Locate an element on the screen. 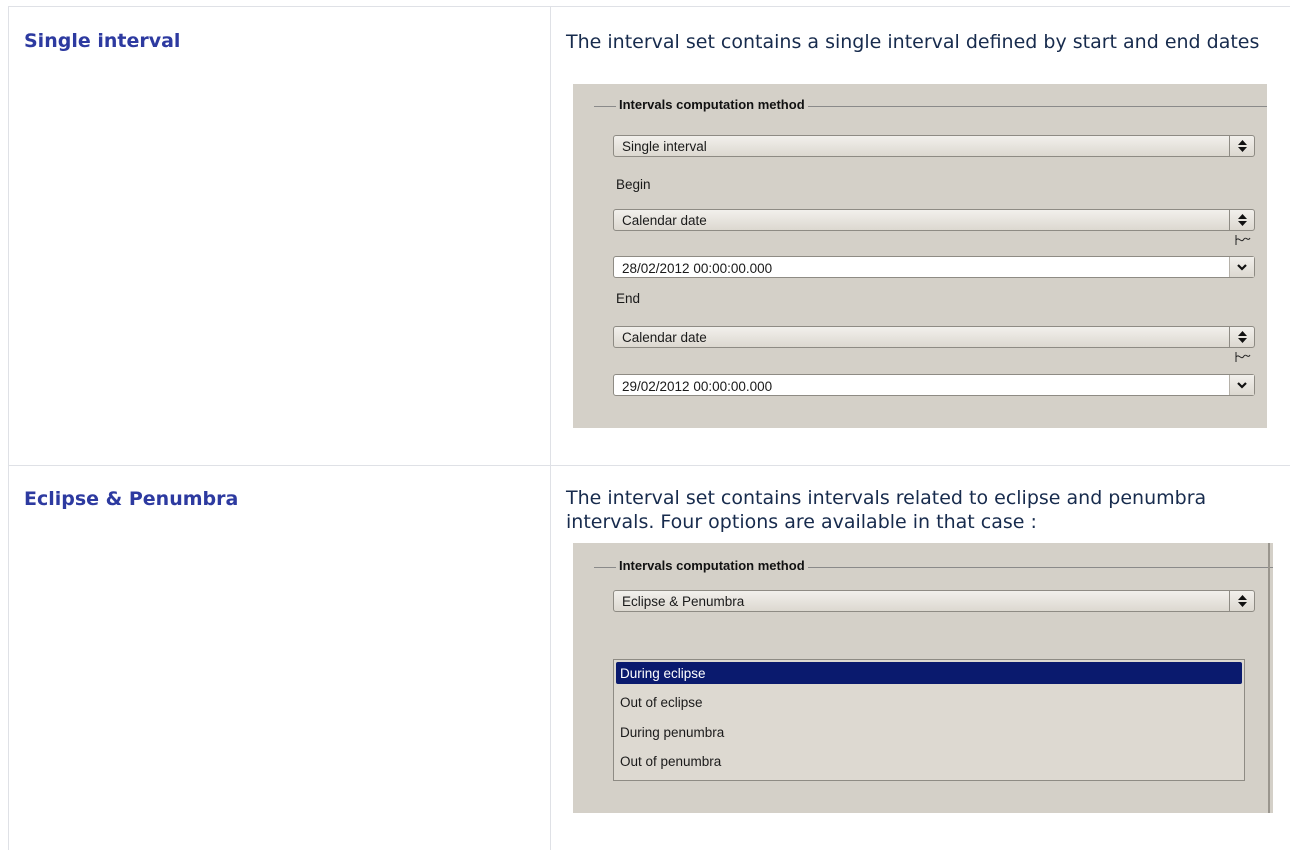  table-border-left is located at coordinates (8, 428).